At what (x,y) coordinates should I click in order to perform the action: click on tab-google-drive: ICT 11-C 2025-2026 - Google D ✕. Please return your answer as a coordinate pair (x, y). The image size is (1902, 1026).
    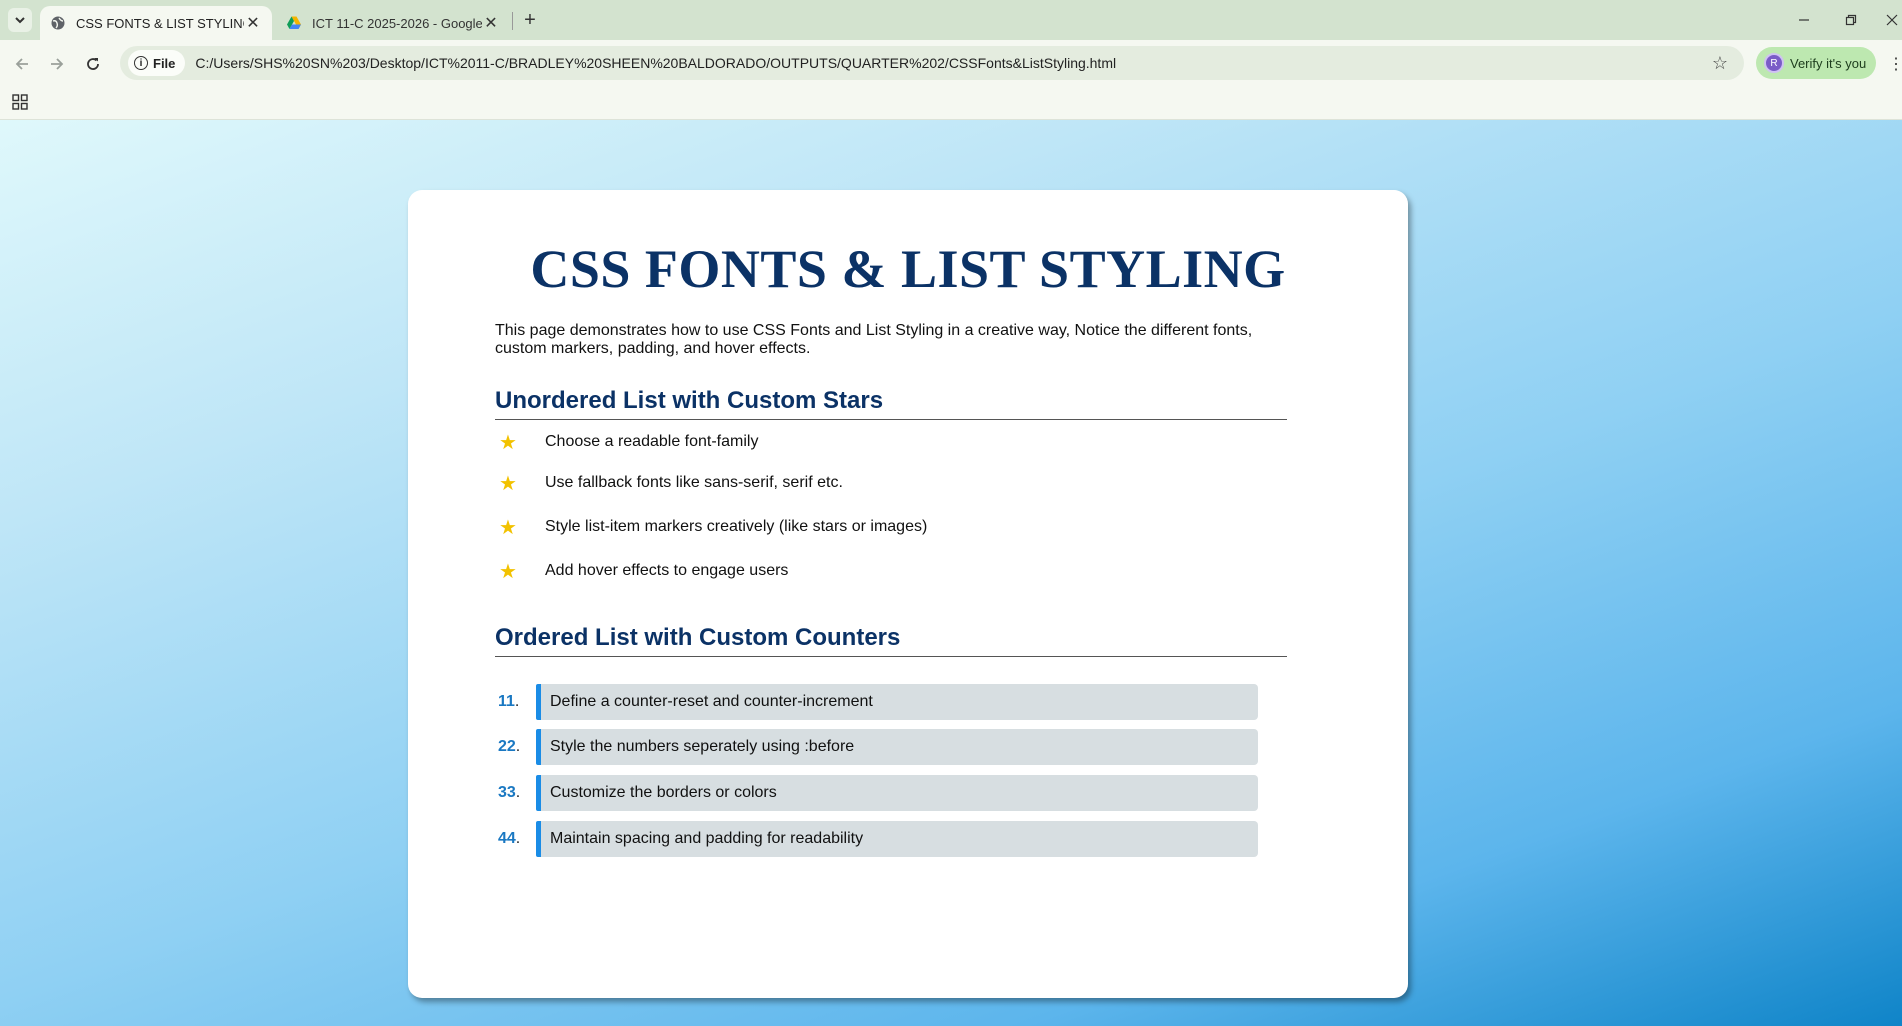
    Looking at the image, I should click on (393, 23).